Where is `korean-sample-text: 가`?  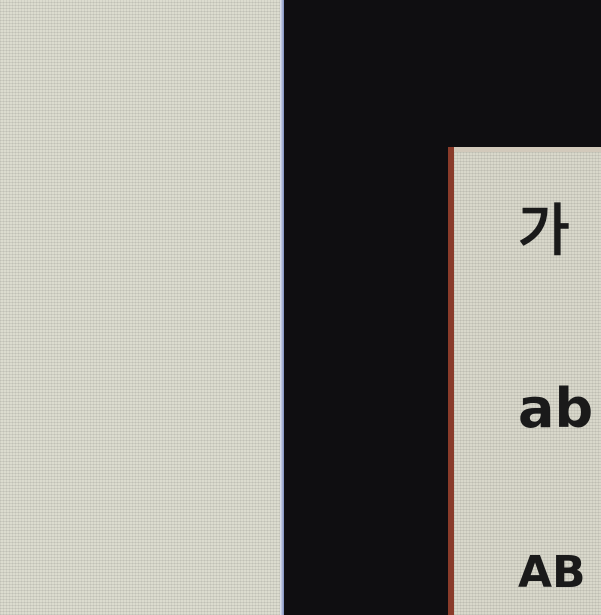
korean-sample-text: 가 is located at coordinates (544, 231).